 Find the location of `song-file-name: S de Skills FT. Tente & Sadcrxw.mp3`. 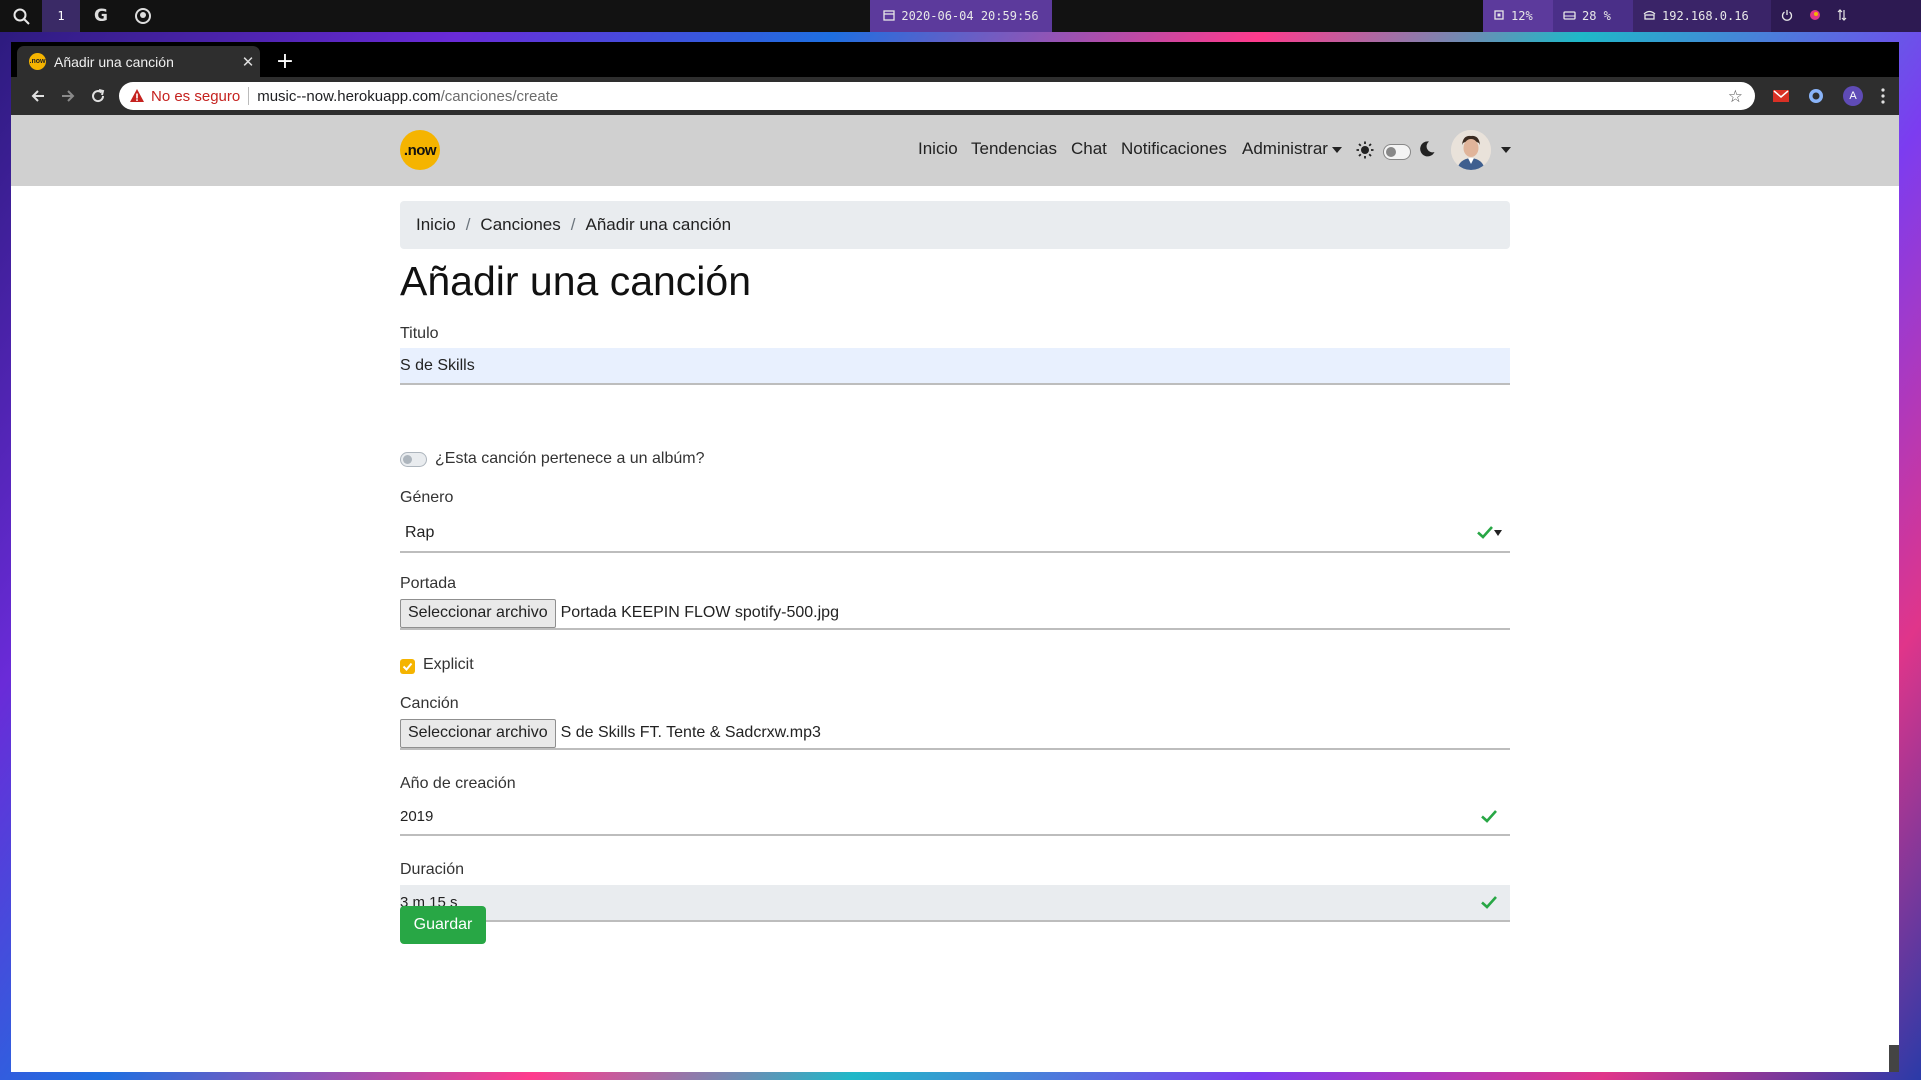

song-file-name: S de Skills FT. Tente & Sadcrxw.mp3 is located at coordinates (690, 732).